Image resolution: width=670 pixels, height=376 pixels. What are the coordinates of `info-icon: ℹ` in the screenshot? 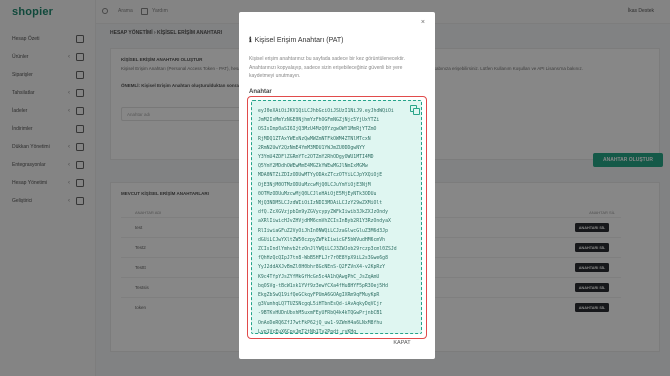 It's located at (250, 40).